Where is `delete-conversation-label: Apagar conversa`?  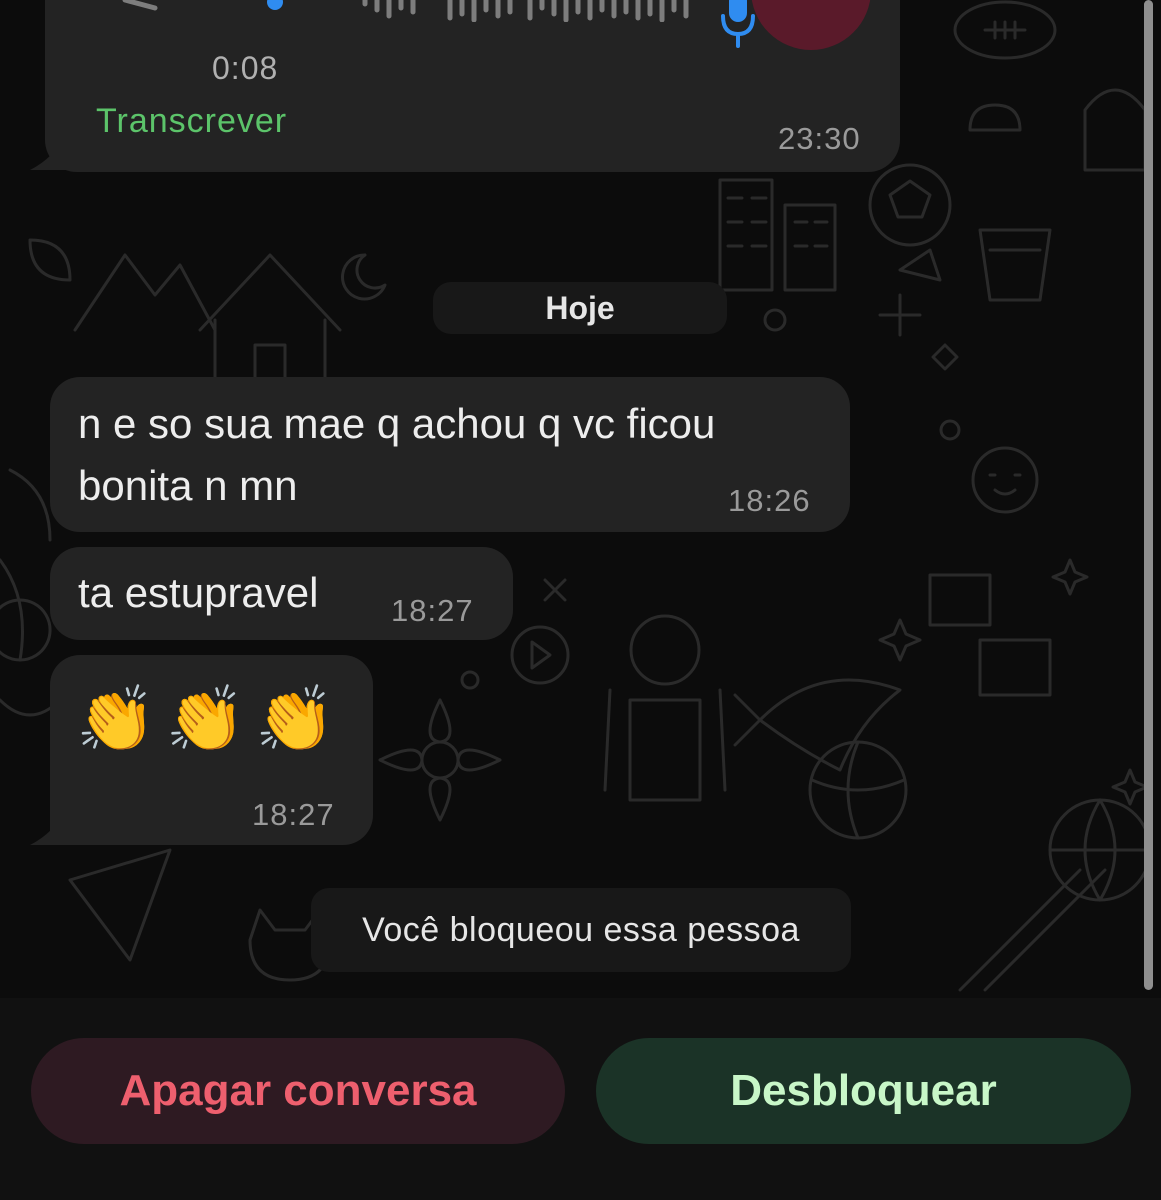 delete-conversation-label: Apagar conversa is located at coordinates (298, 1090).